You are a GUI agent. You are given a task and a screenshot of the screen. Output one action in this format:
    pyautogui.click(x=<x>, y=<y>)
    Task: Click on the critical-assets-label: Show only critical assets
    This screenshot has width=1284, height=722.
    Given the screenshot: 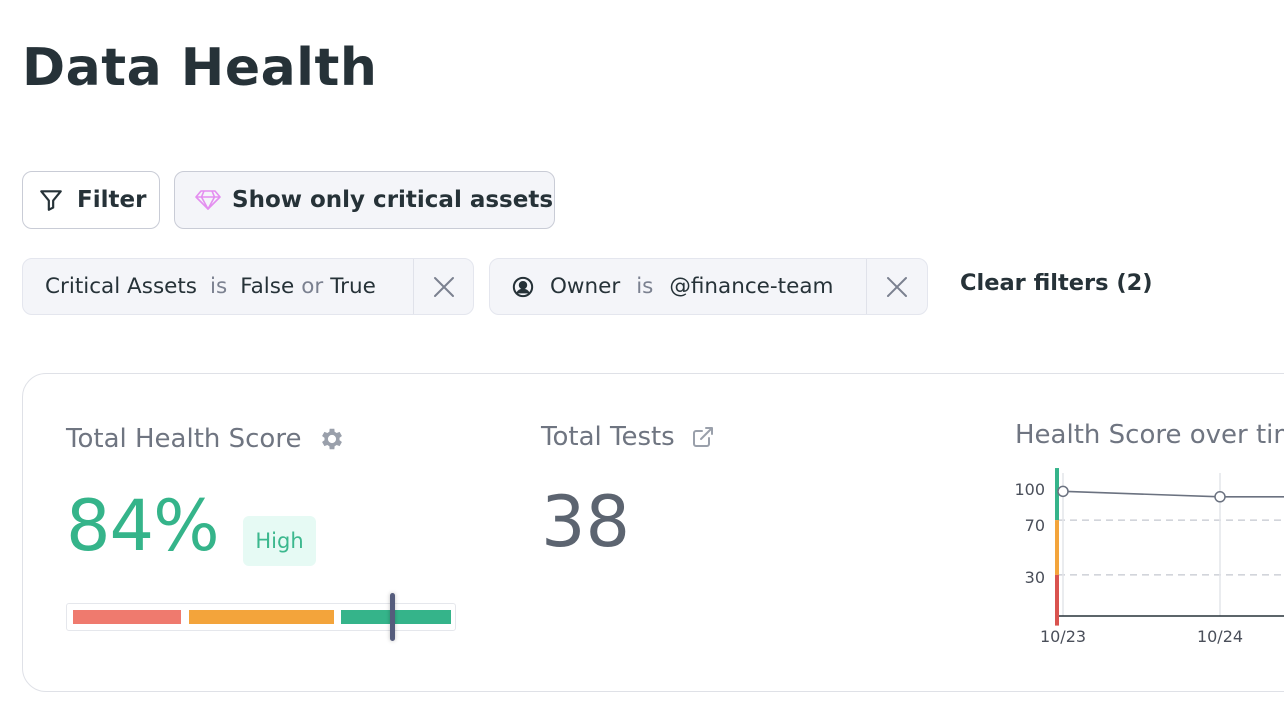 What is the action you would take?
    pyautogui.click(x=393, y=200)
    